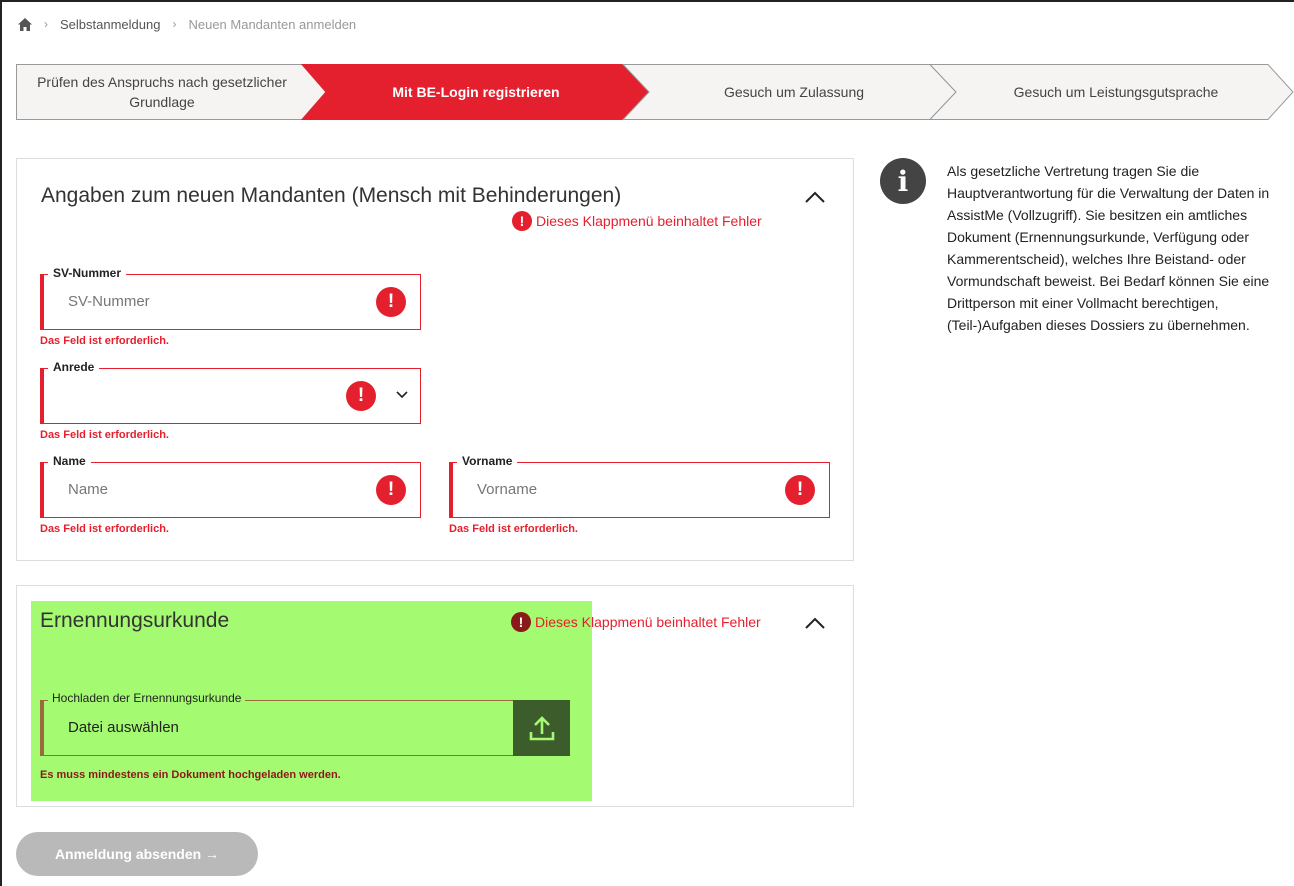 This screenshot has height=886, width=1294. Describe the element at coordinates (123, 727) in the screenshot. I see `file-select-text: Datei auswählen` at that location.